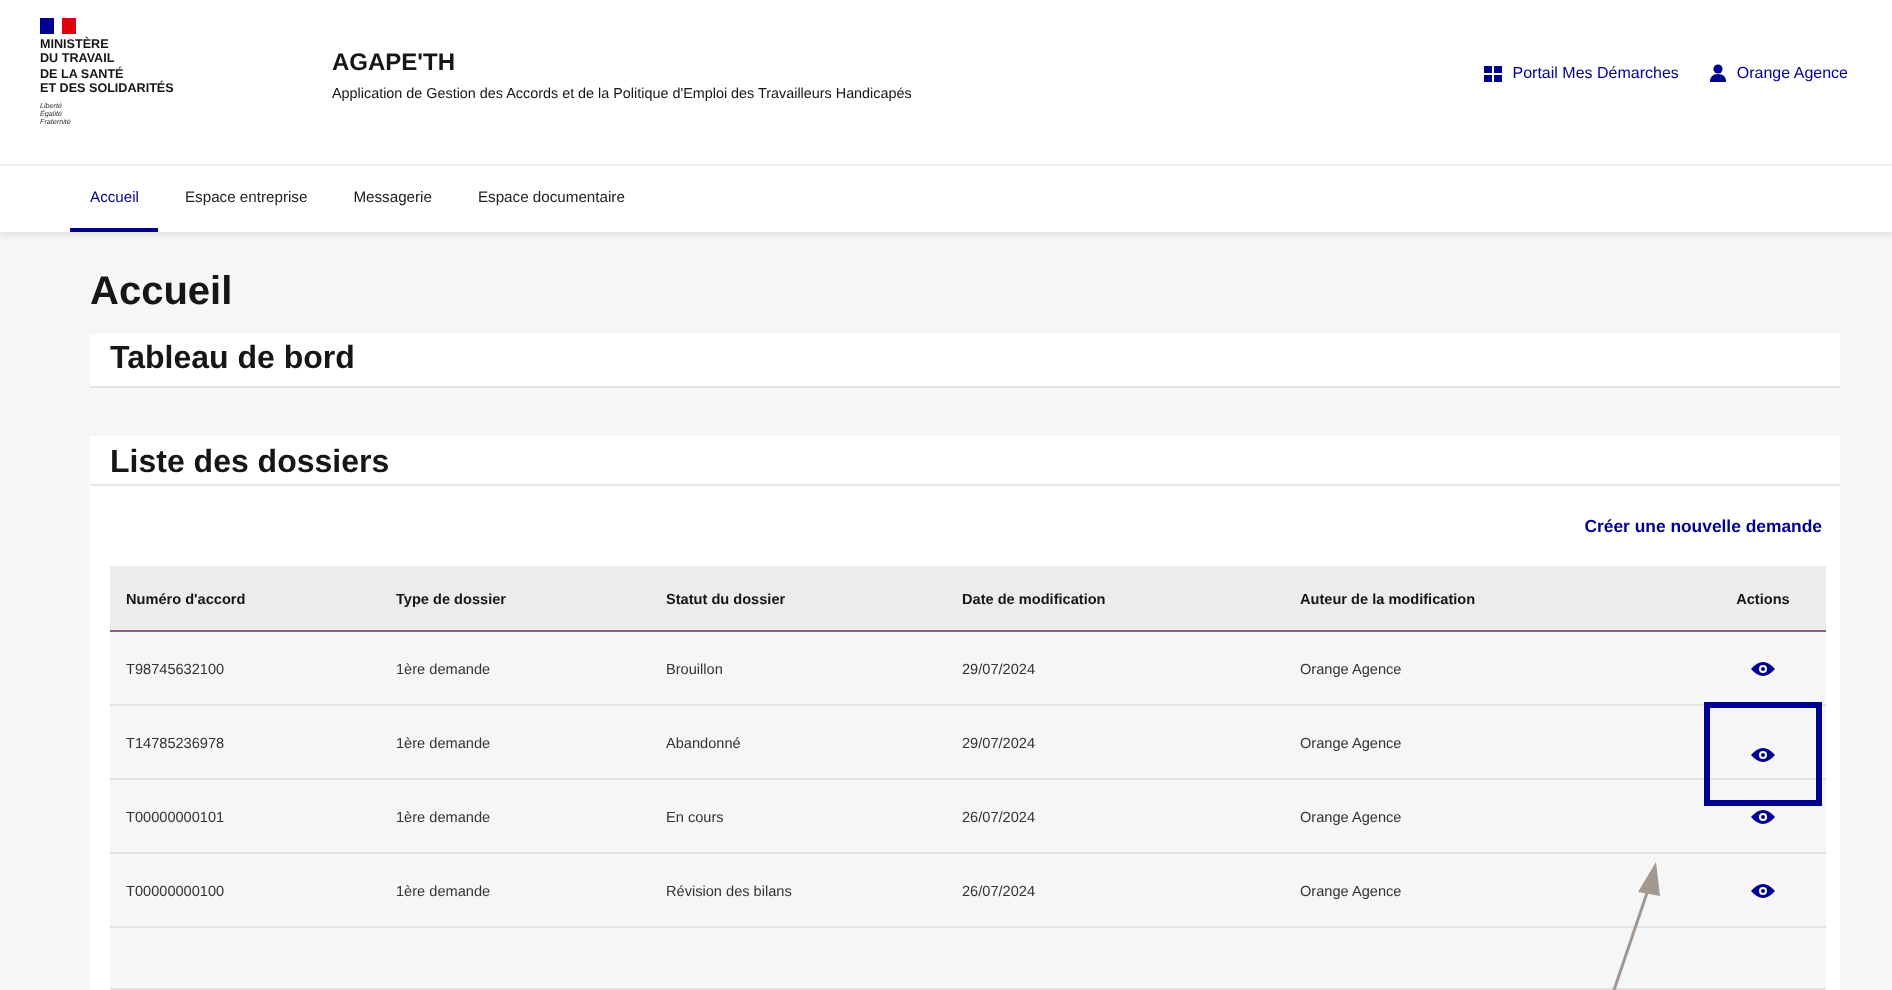 This screenshot has width=1892, height=990. I want to click on page-title: Accueil, so click(162, 293).